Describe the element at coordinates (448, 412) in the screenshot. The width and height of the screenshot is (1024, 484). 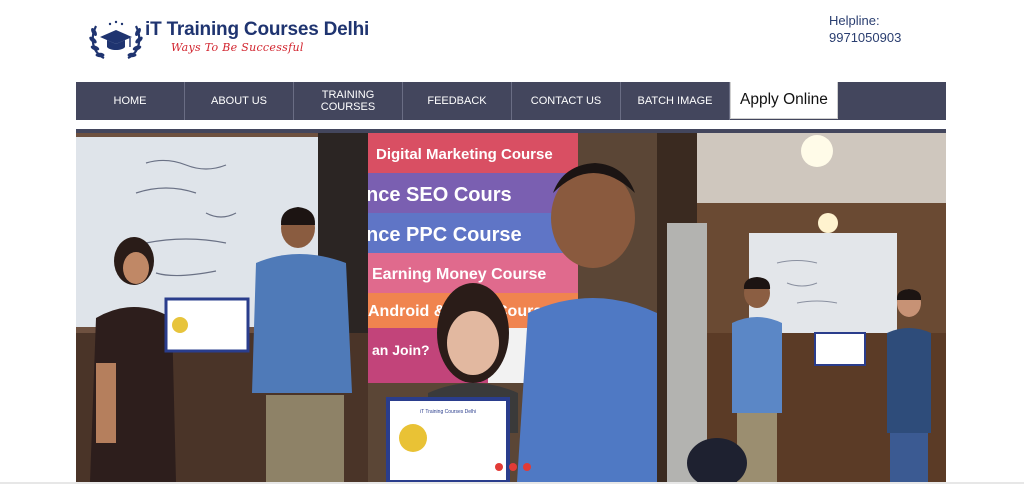
I see `certificate-heading: iT Training Courses Delhi` at that location.